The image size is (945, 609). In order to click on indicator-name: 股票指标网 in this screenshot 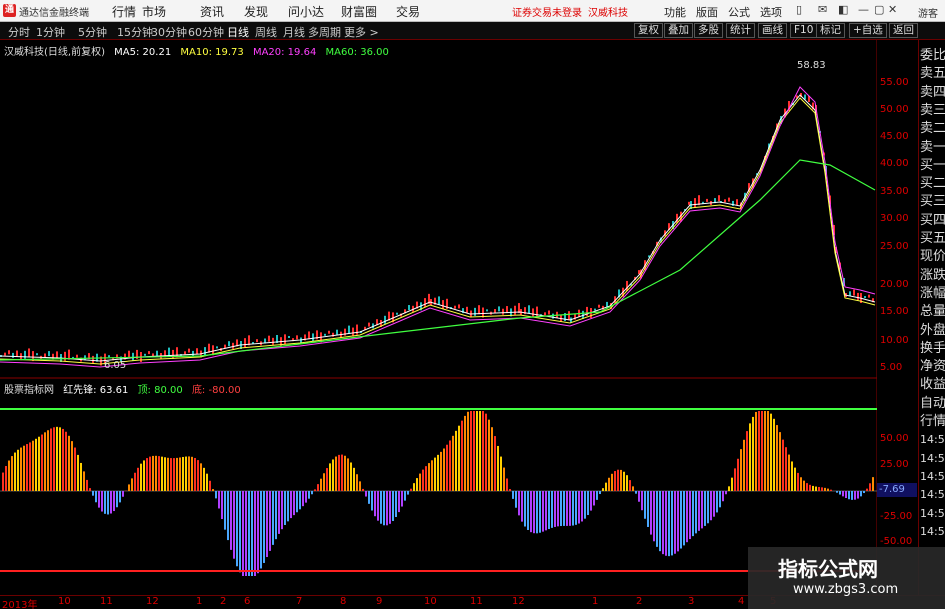, I will do `click(29, 390)`.